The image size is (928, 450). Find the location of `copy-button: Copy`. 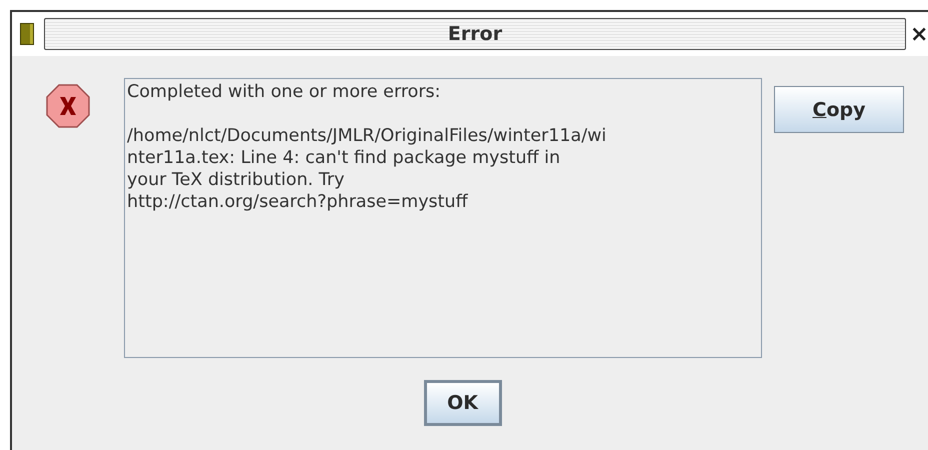

copy-button: Copy is located at coordinates (839, 109).